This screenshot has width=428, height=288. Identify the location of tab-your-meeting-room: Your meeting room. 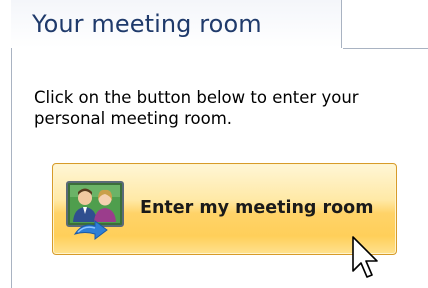
(176, 24).